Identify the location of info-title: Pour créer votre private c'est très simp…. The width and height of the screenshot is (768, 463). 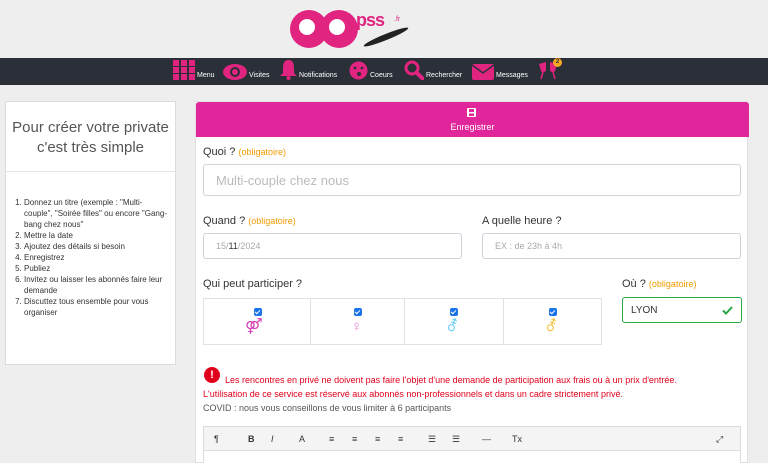
(90, 137).